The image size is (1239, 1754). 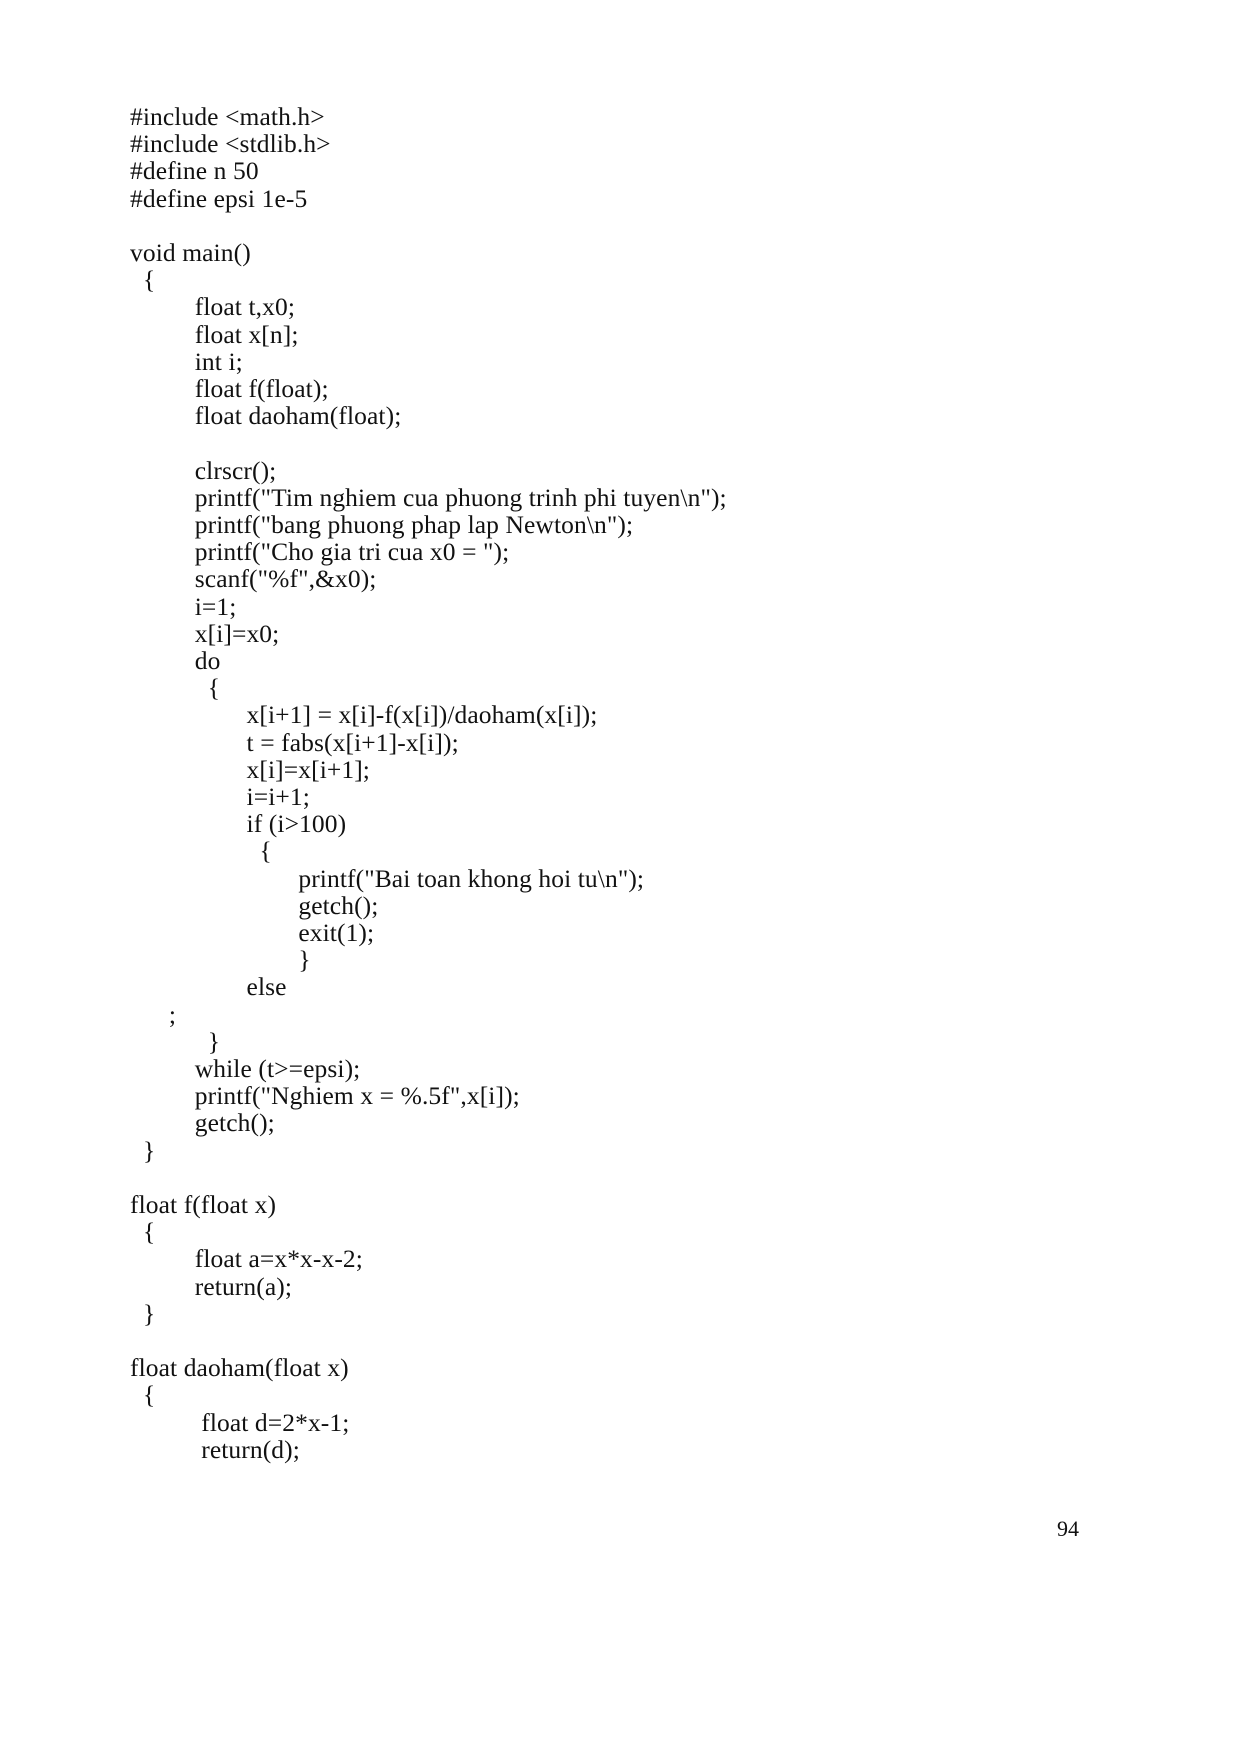 What do you see at coordinates (205, 633) in the screenshot?
I see `code-line: x[i]=x0;` at bounding box center [205, 633].